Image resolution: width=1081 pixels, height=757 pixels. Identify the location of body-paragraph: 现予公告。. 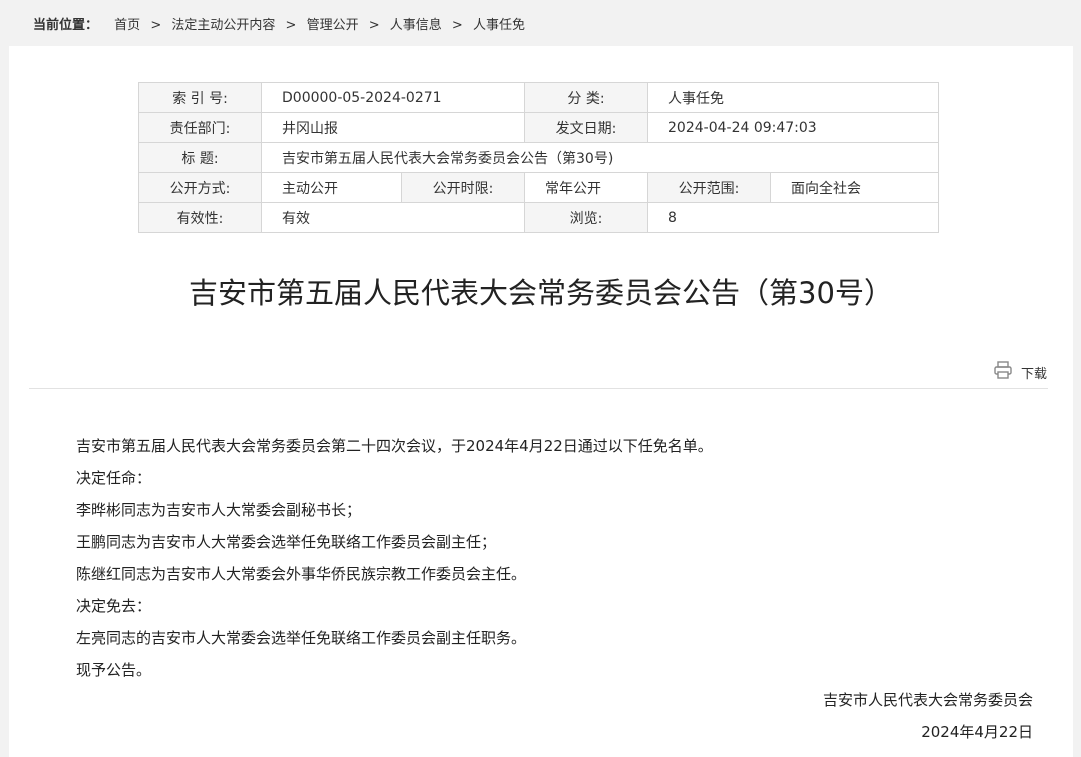
(114, 670).